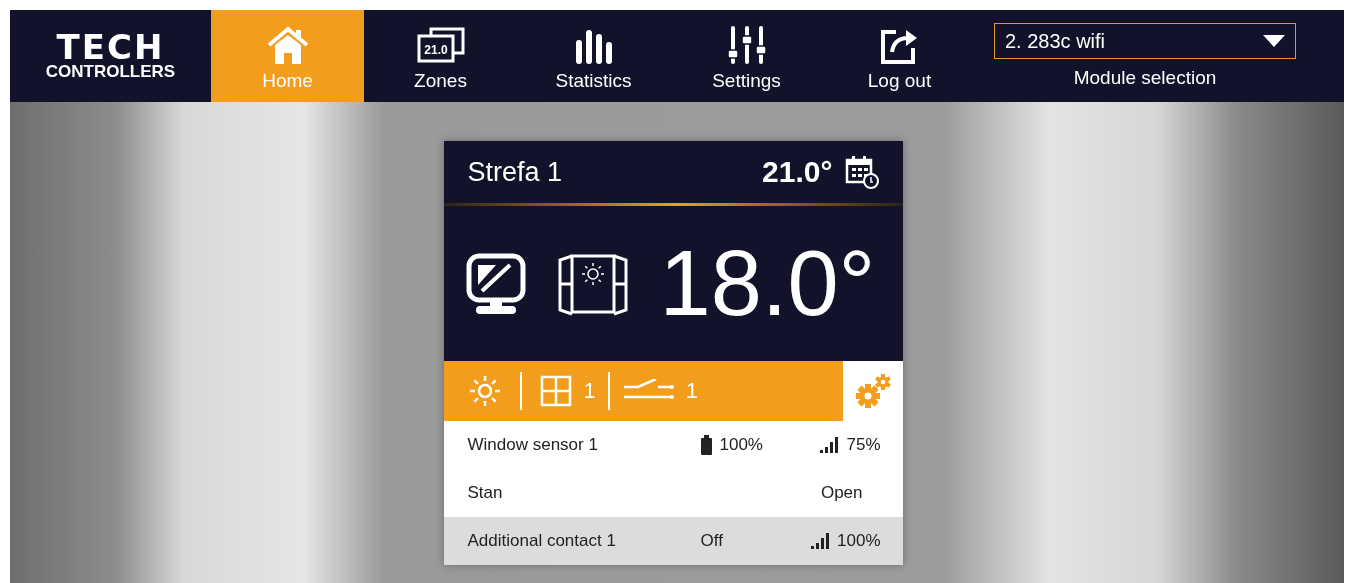 The image size is (1354, 583). I want to click on home-icon, so click(287, 45).